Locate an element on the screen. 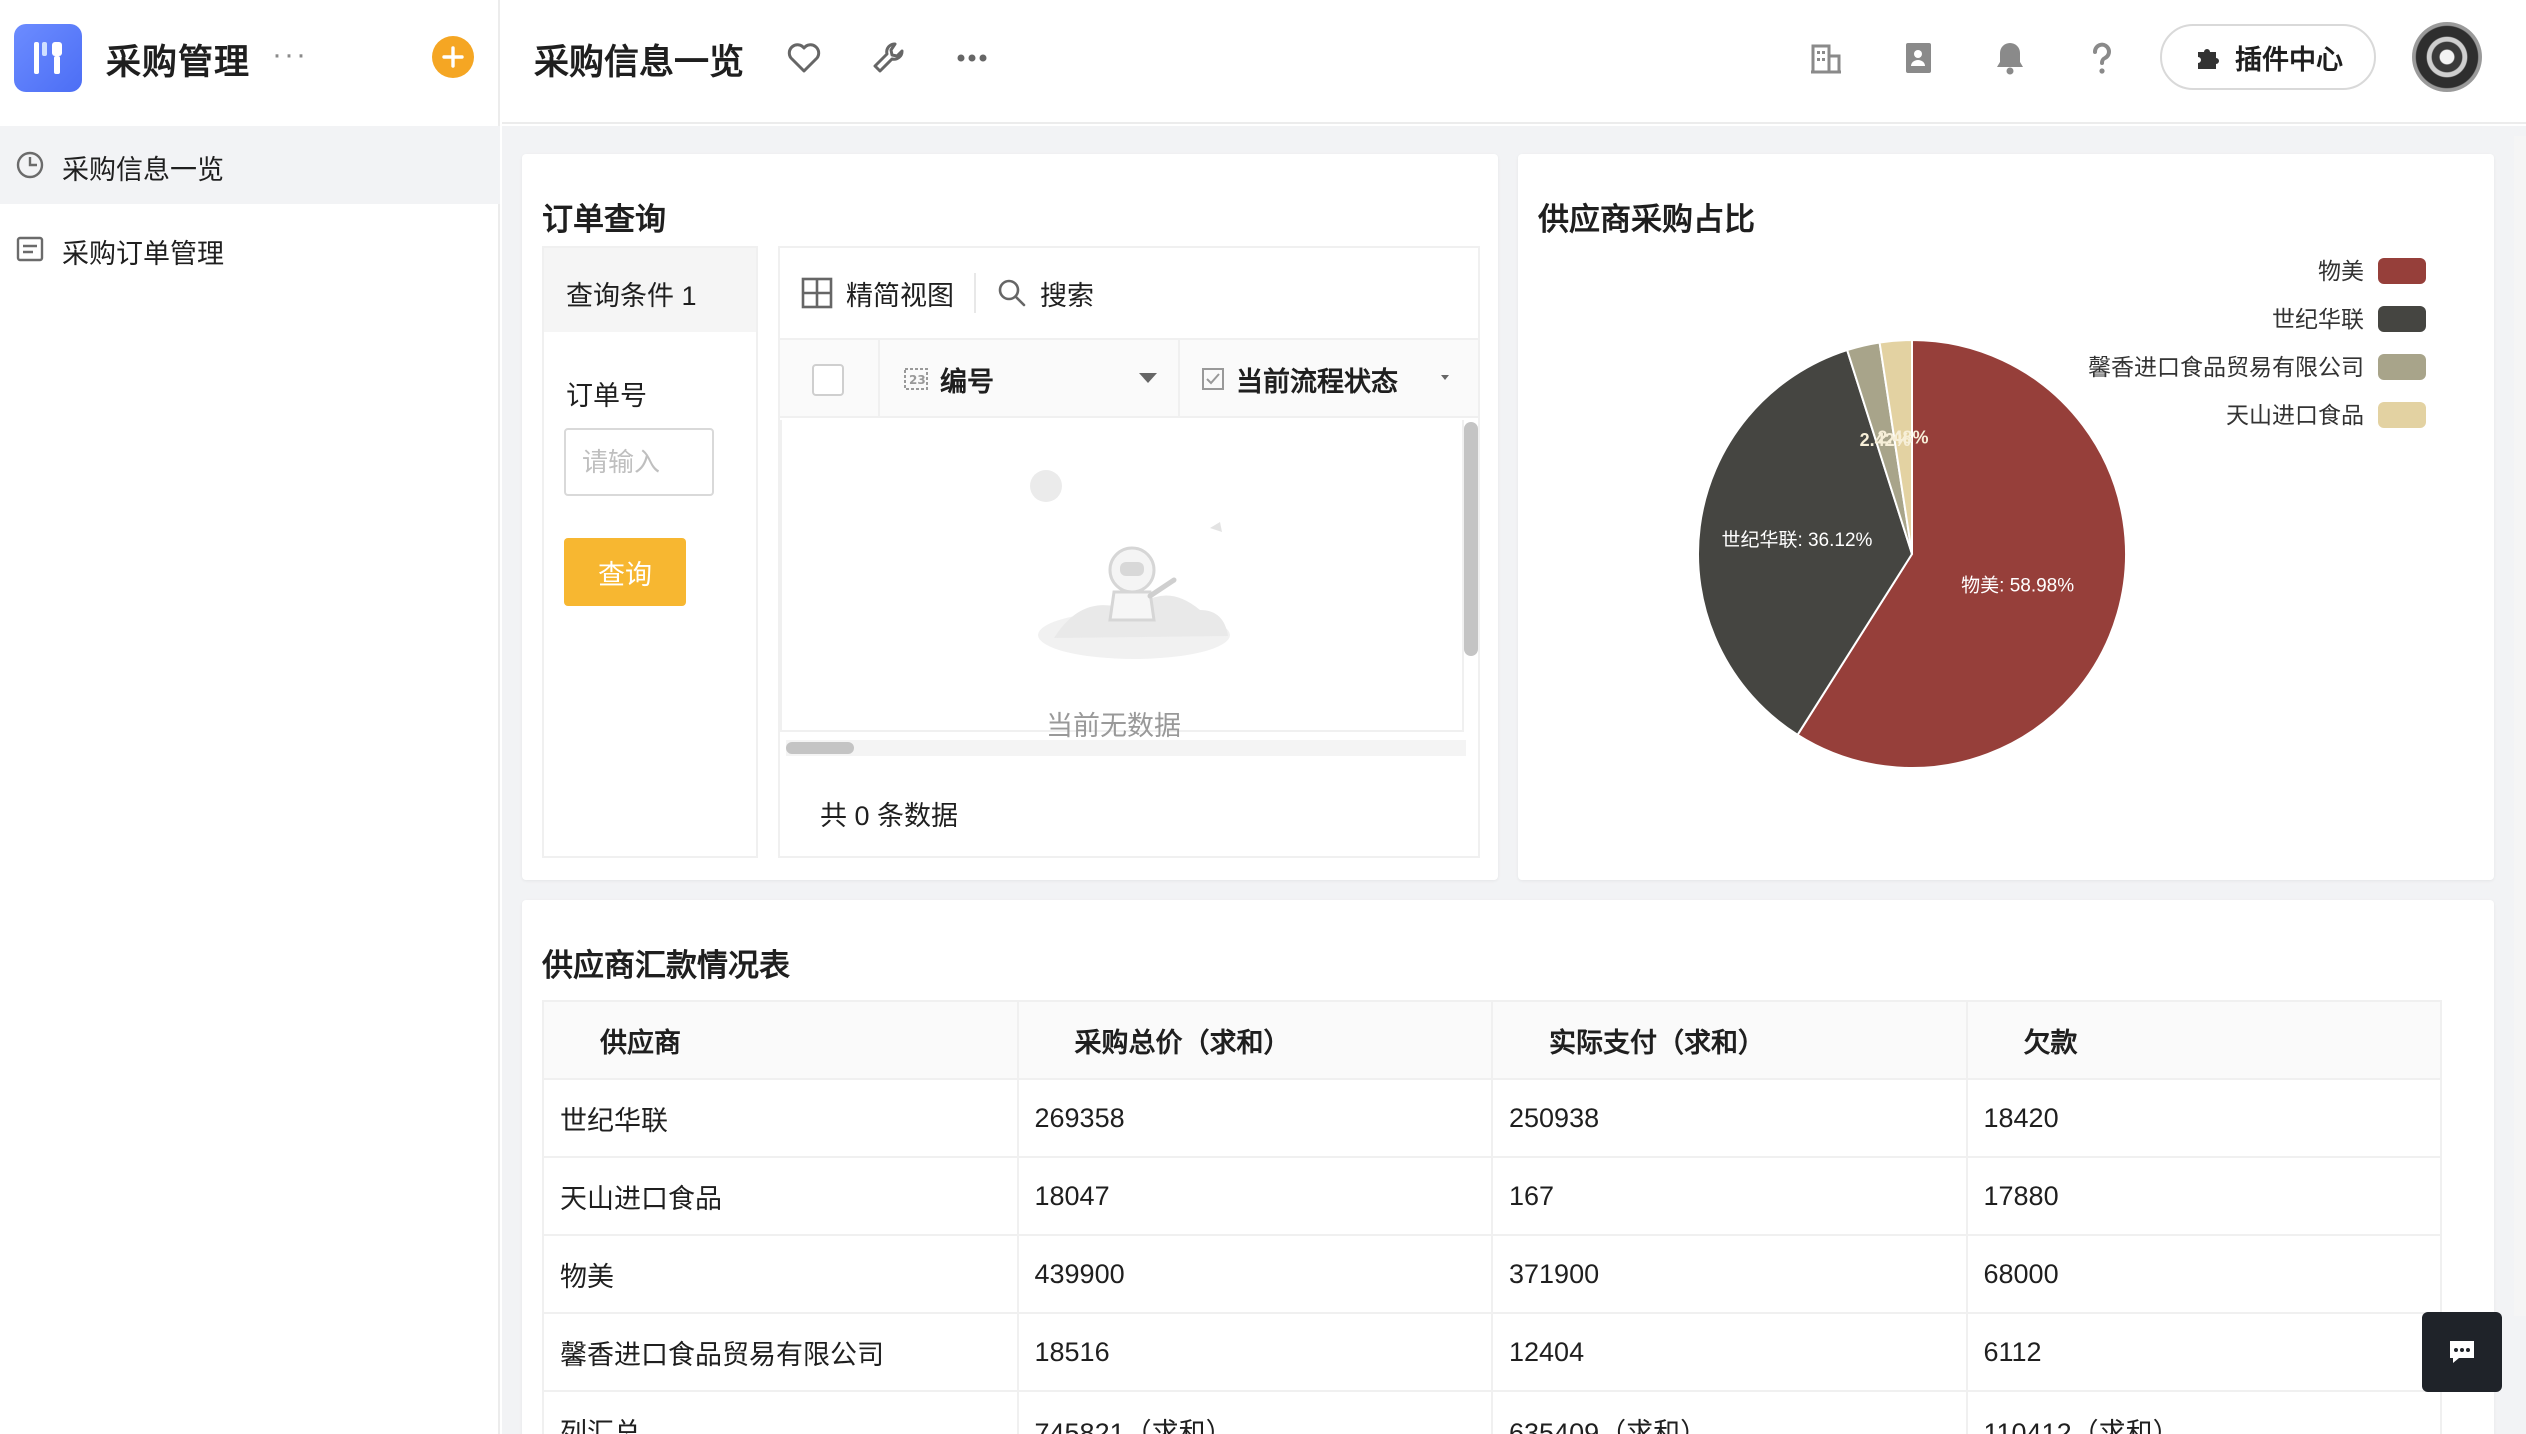  table-cell: 18047 is located at coordinates (1254, 1196).